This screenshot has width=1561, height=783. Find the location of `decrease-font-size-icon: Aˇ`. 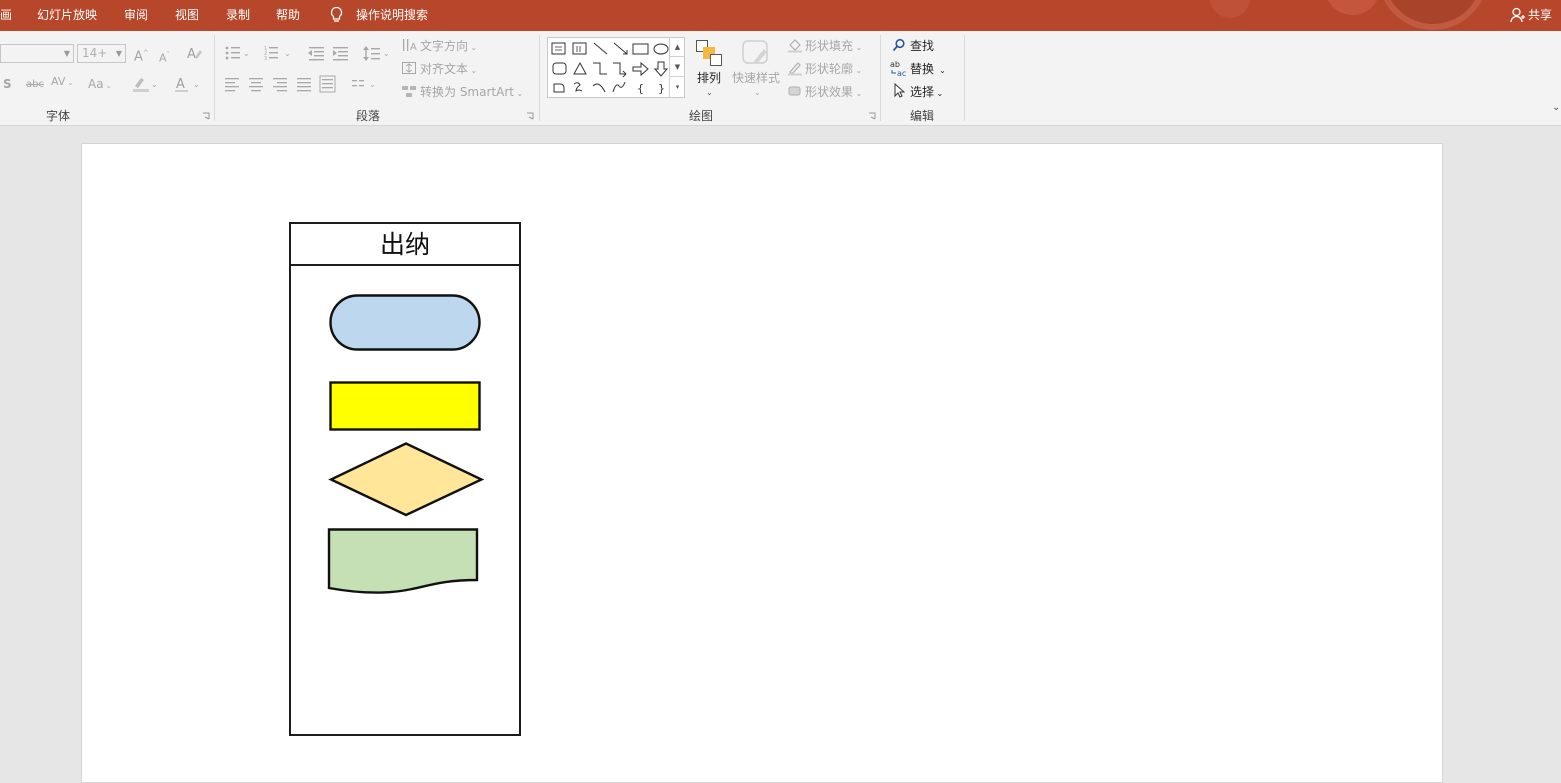

decrease-font-size-icon: Aˇ is located at coordinates (164, 57).